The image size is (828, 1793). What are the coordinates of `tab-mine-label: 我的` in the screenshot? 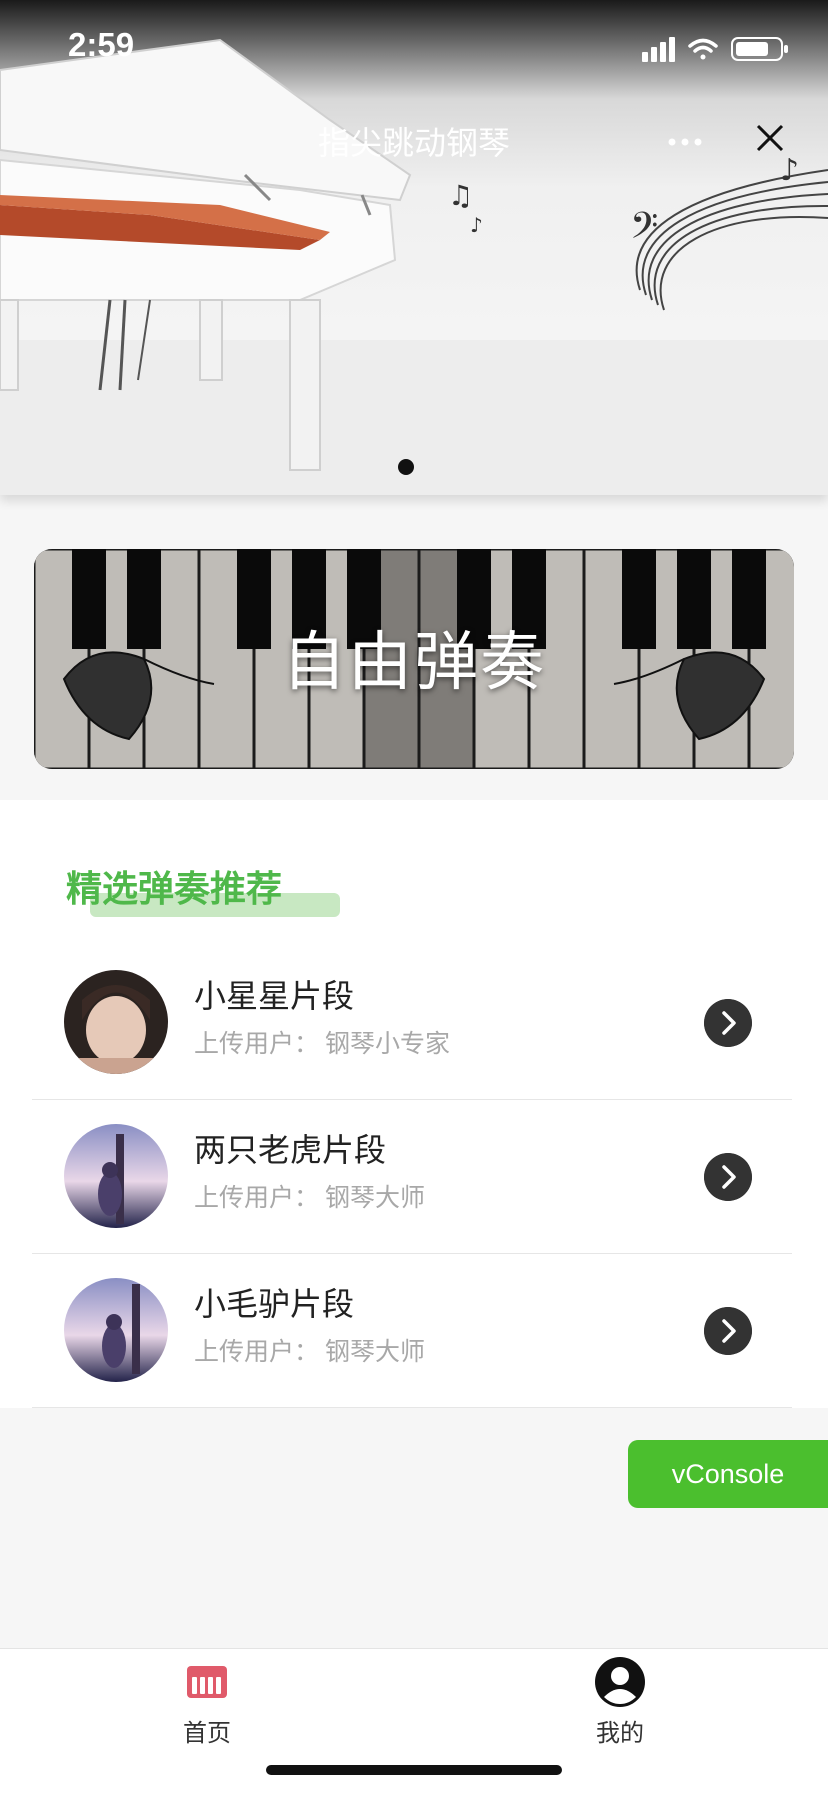 It's located at (620, 1733).